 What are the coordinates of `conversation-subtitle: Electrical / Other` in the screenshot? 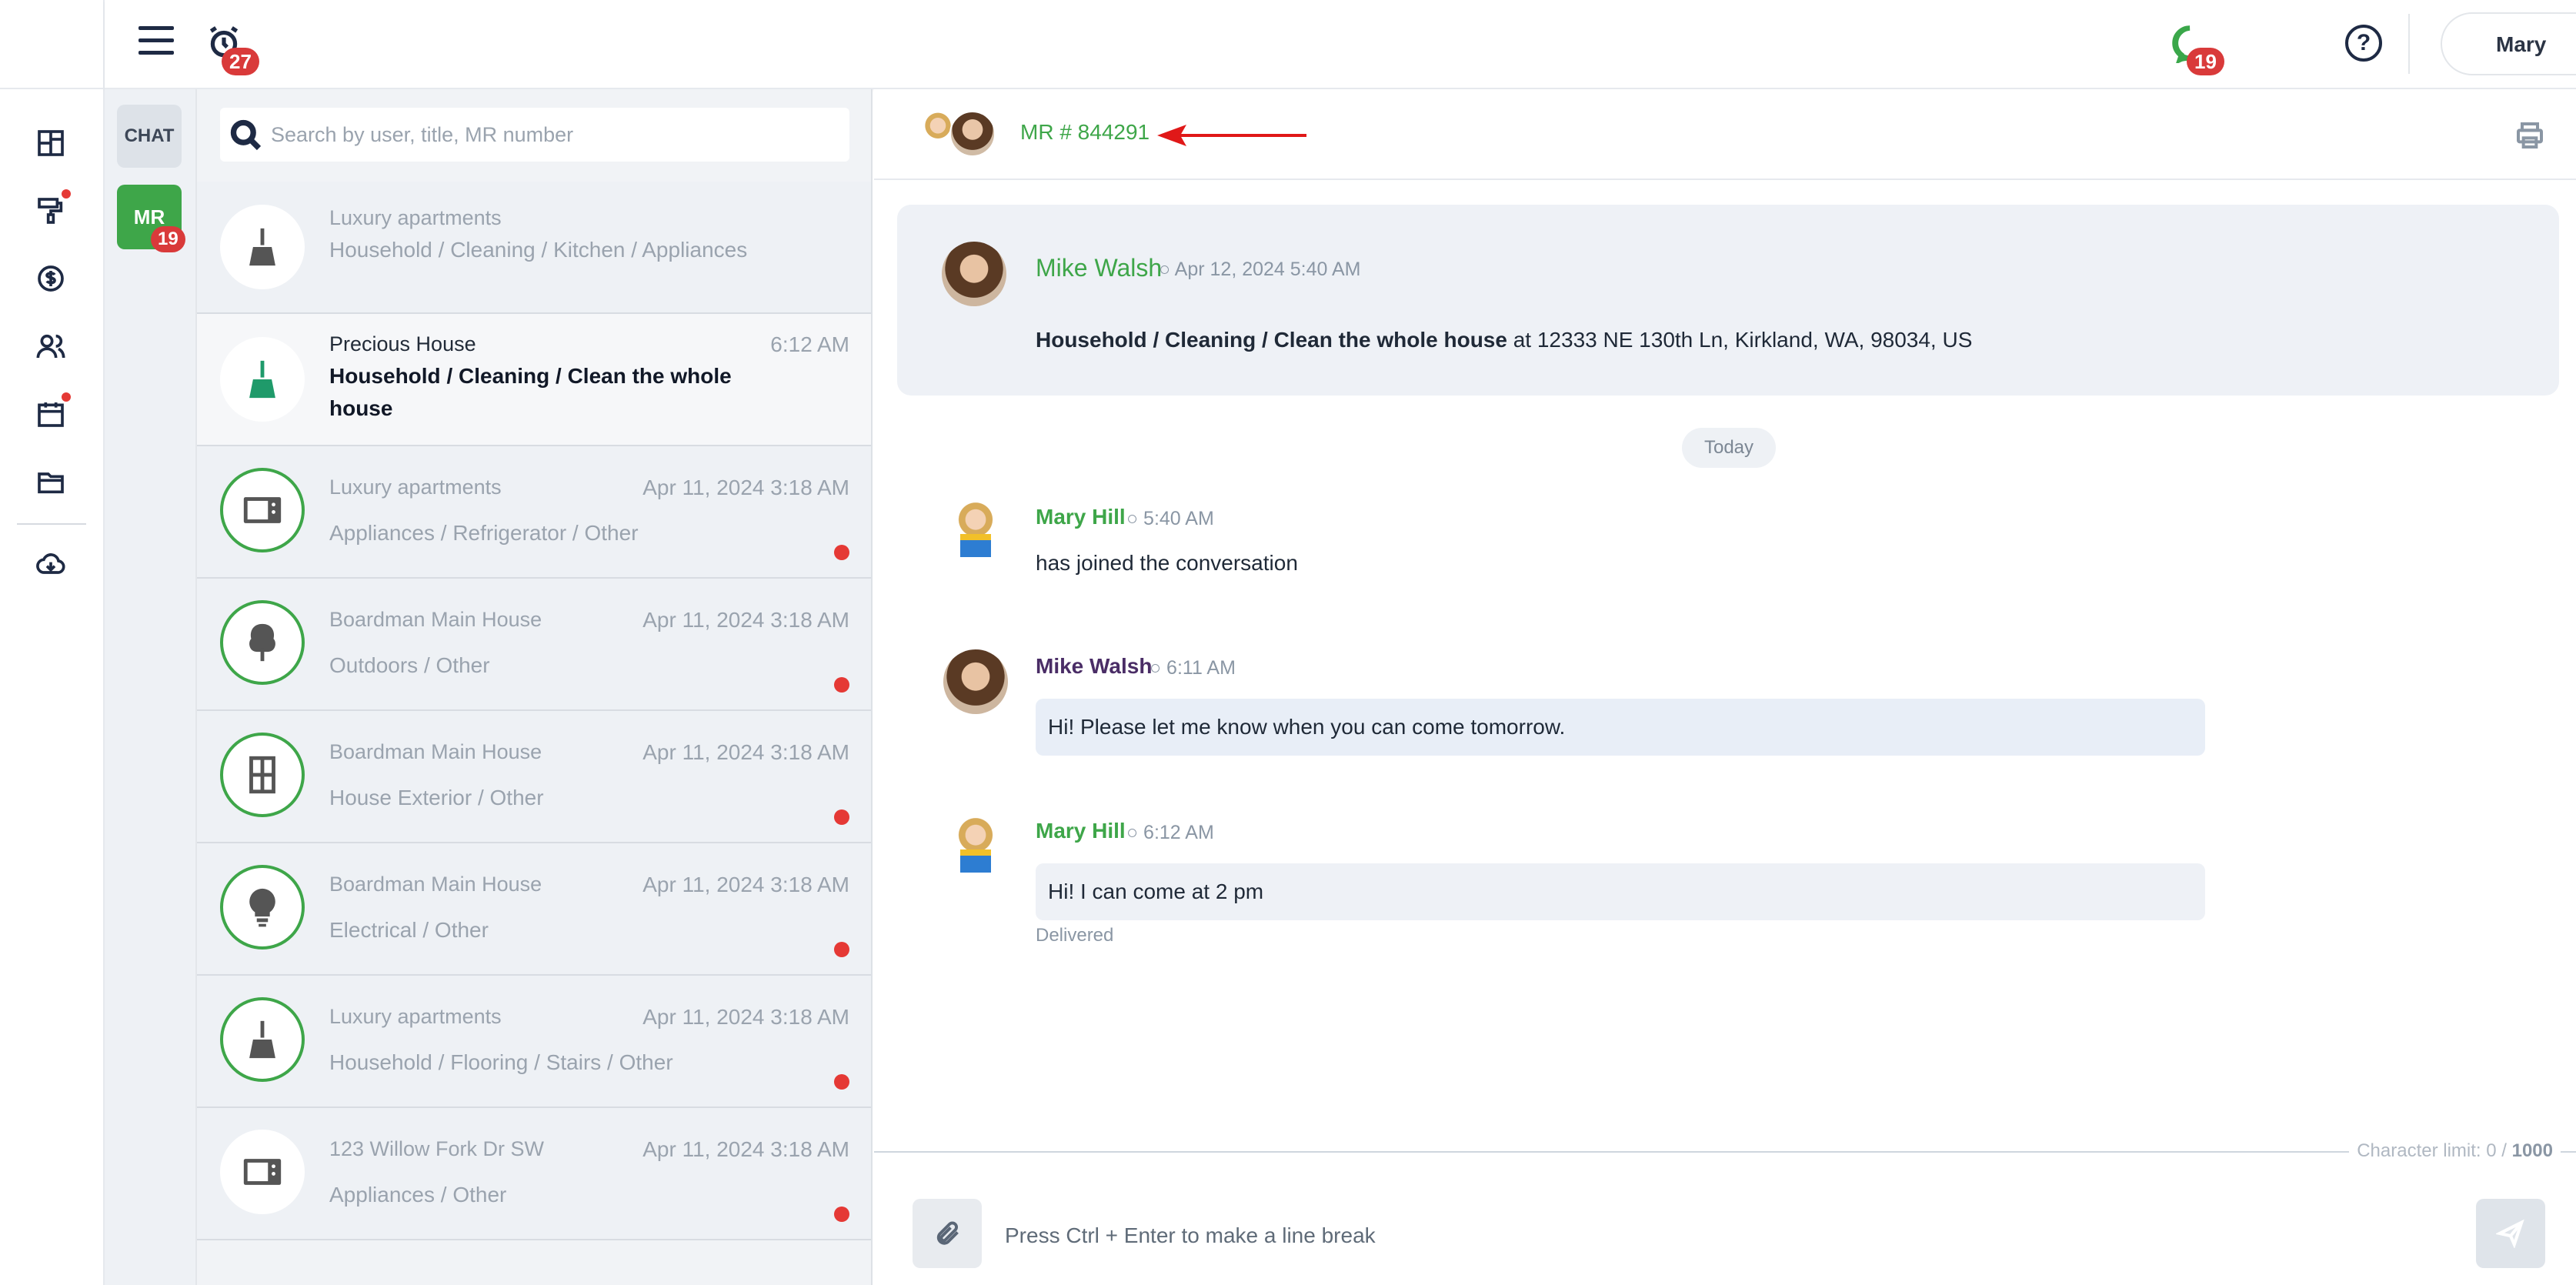 It's located at (409, 930).